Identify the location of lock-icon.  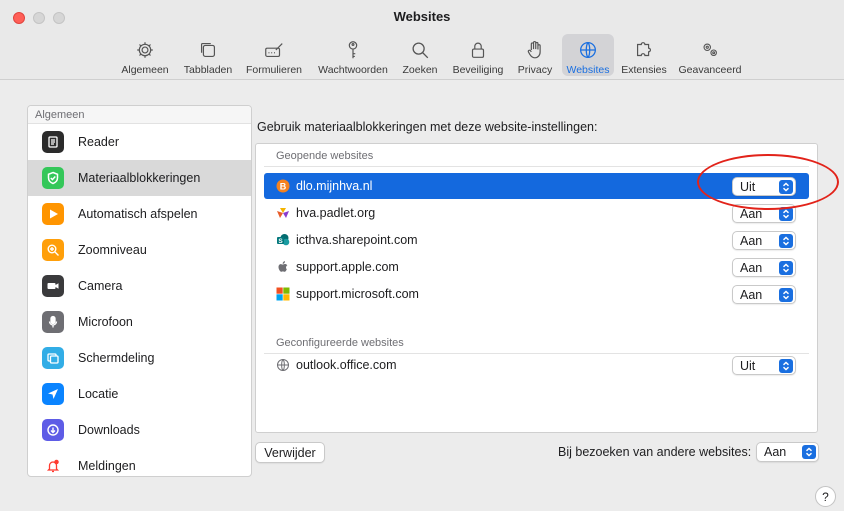
(478, 50).